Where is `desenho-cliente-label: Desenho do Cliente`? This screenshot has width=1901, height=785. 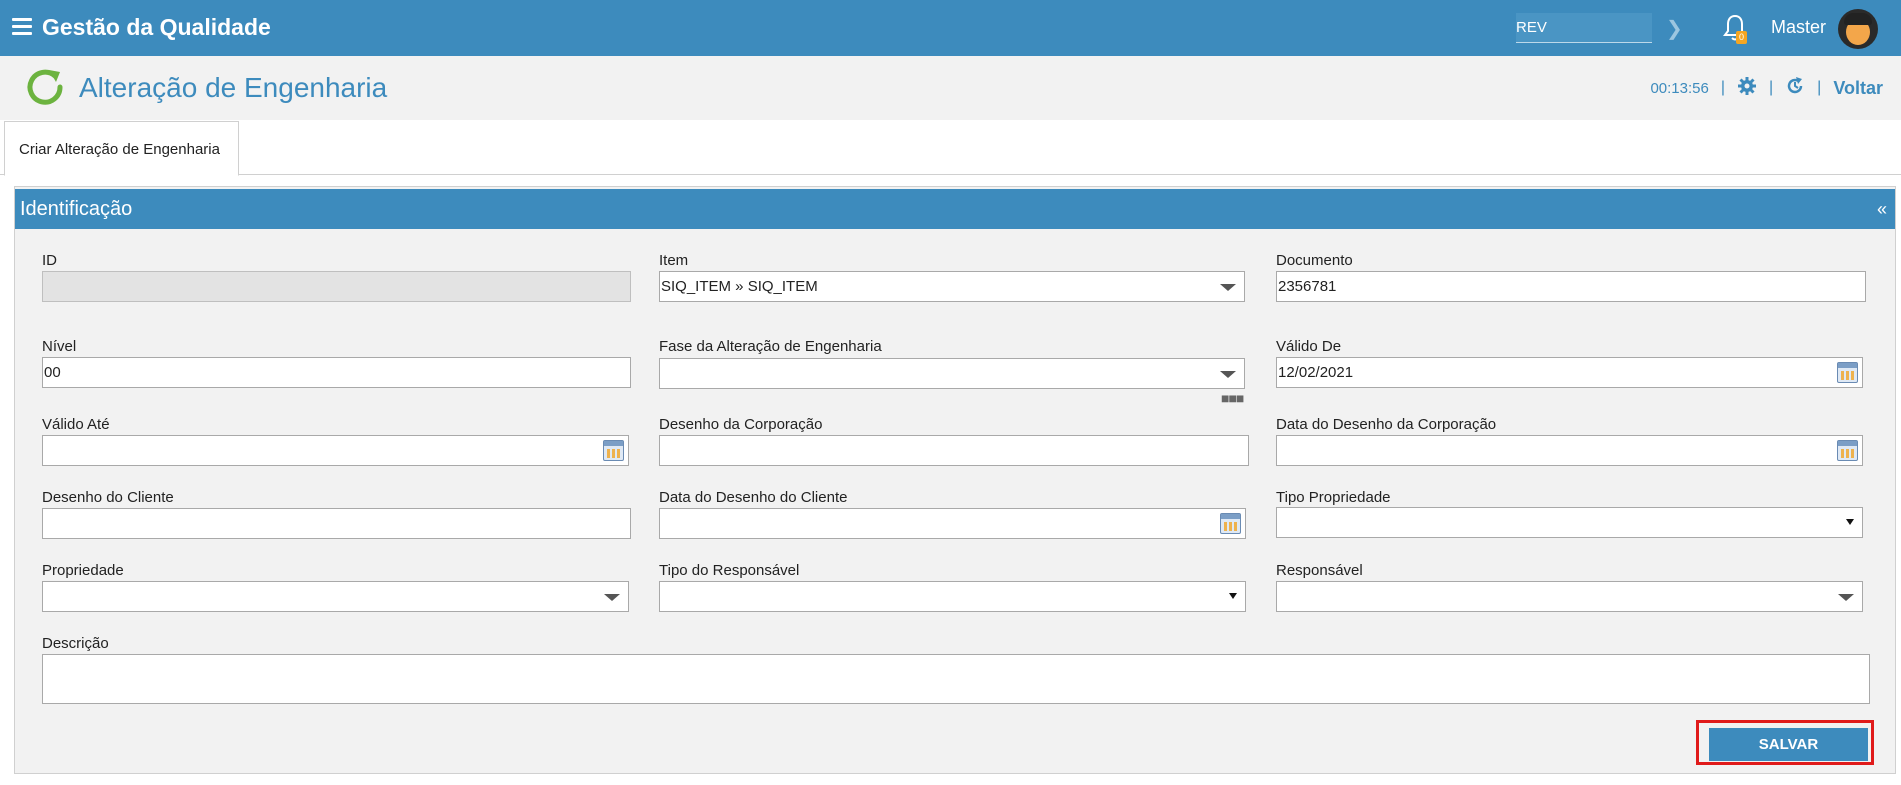
desenho-cliente-label: Desenho do Cliente is located at coordinates (108, 497).